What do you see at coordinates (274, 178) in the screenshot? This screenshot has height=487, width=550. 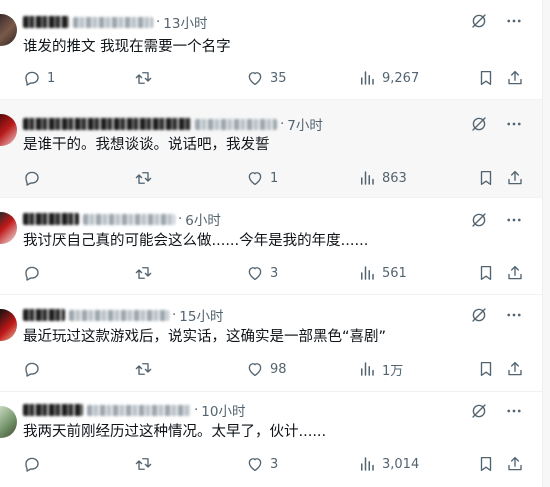 I see `like-count: 1` at bounding box center [274, 178].